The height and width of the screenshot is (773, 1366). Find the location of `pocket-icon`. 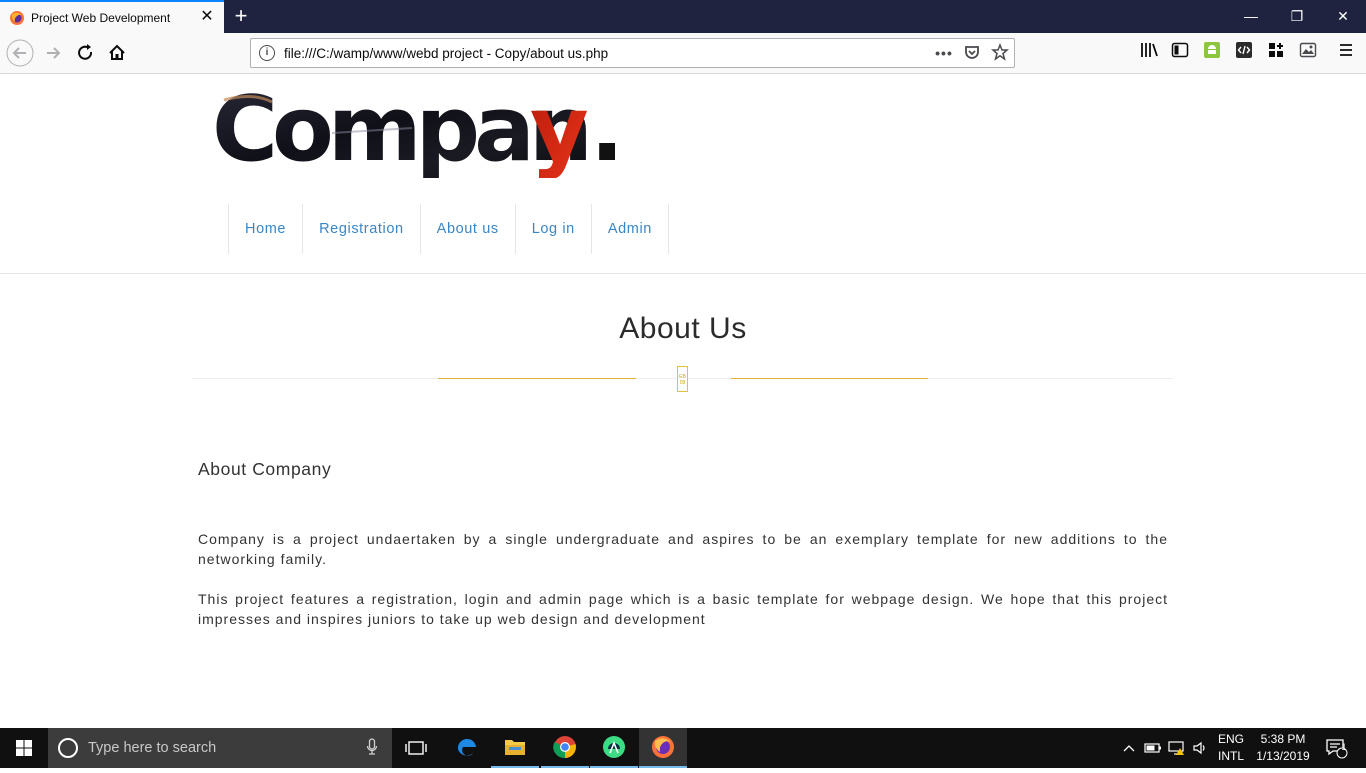

pocket-icon is located at coordinates (972, 53).